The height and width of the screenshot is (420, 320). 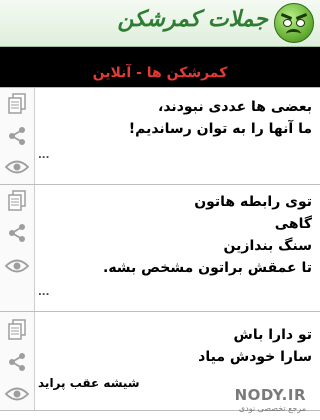 What do you see at coordinates (207, 268) in the screenshot?
I see `post-line: تا عمقش براتون مشخص بشه.` at bounding box center [207, 268].